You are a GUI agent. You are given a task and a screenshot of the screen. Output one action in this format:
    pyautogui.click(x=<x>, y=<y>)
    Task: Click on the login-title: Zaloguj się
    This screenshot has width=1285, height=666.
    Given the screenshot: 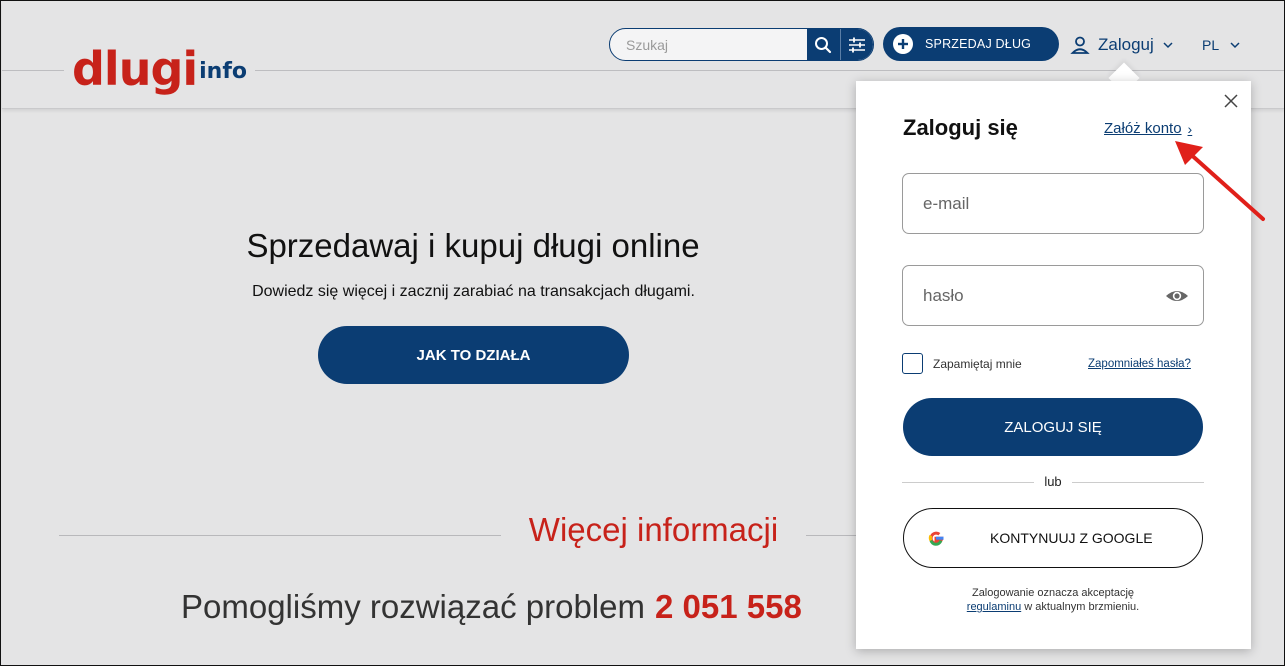 What is the action you would take?
    pyautogui.click(x=960, y=127)
    